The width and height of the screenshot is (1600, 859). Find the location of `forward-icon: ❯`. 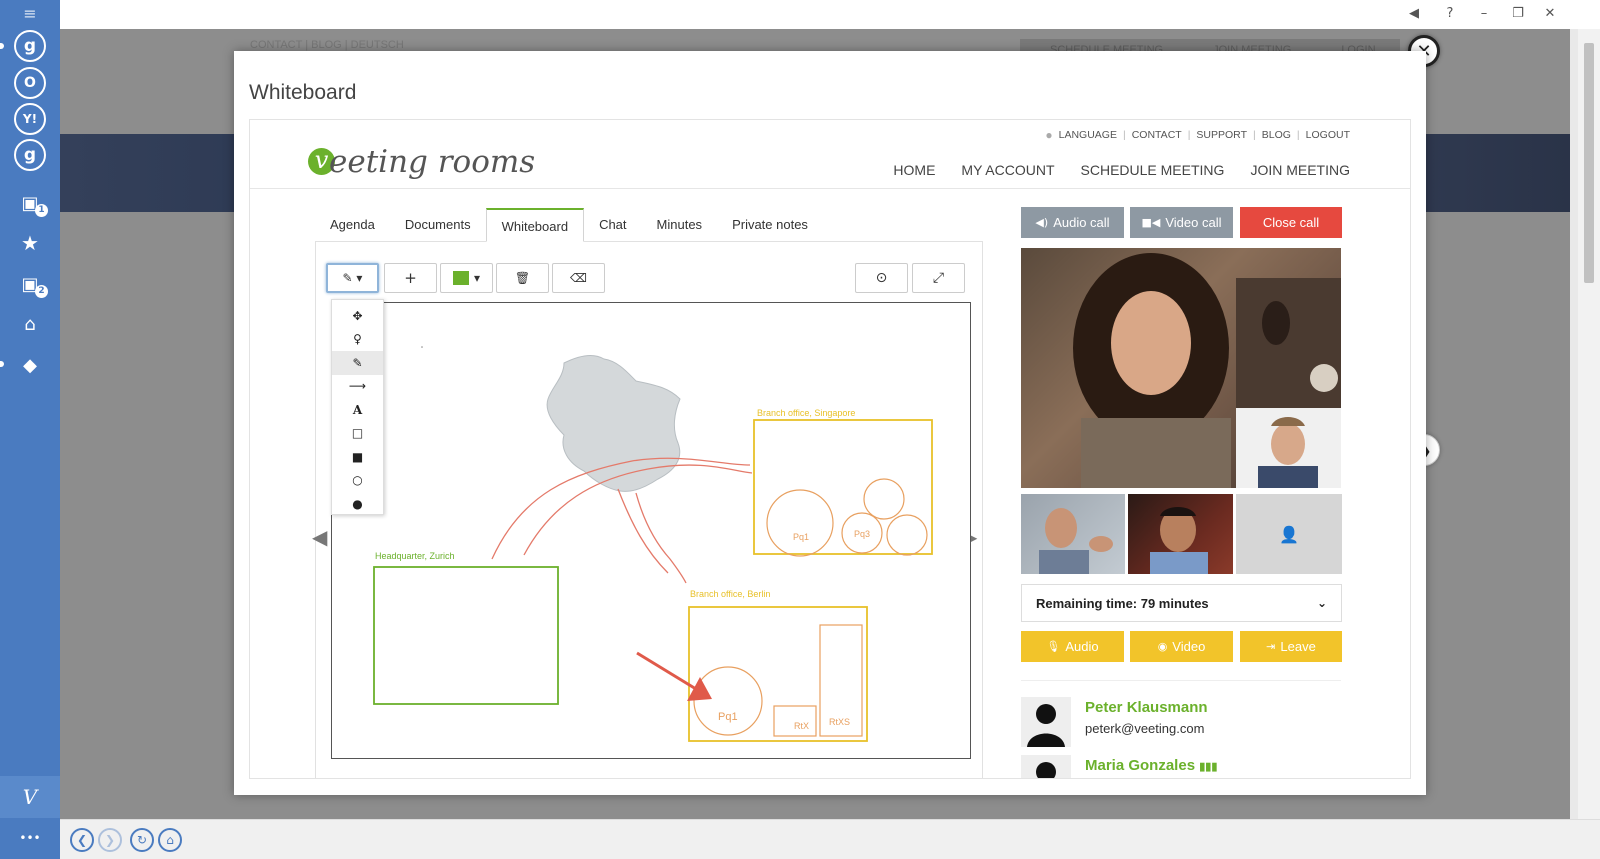

forward-icon: ❯ is located at coordinates (110, 840).